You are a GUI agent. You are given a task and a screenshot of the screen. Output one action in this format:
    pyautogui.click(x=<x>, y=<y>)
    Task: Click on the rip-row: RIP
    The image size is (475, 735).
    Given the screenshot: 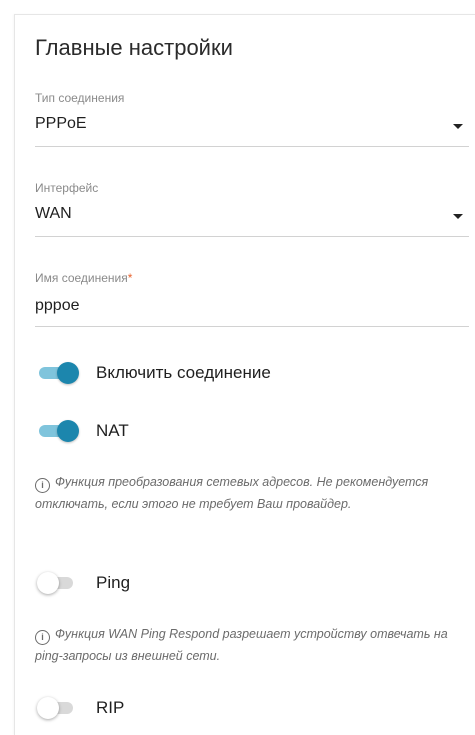 What is the action you would take?
    pyautogui.click(x=250, y=707)
    